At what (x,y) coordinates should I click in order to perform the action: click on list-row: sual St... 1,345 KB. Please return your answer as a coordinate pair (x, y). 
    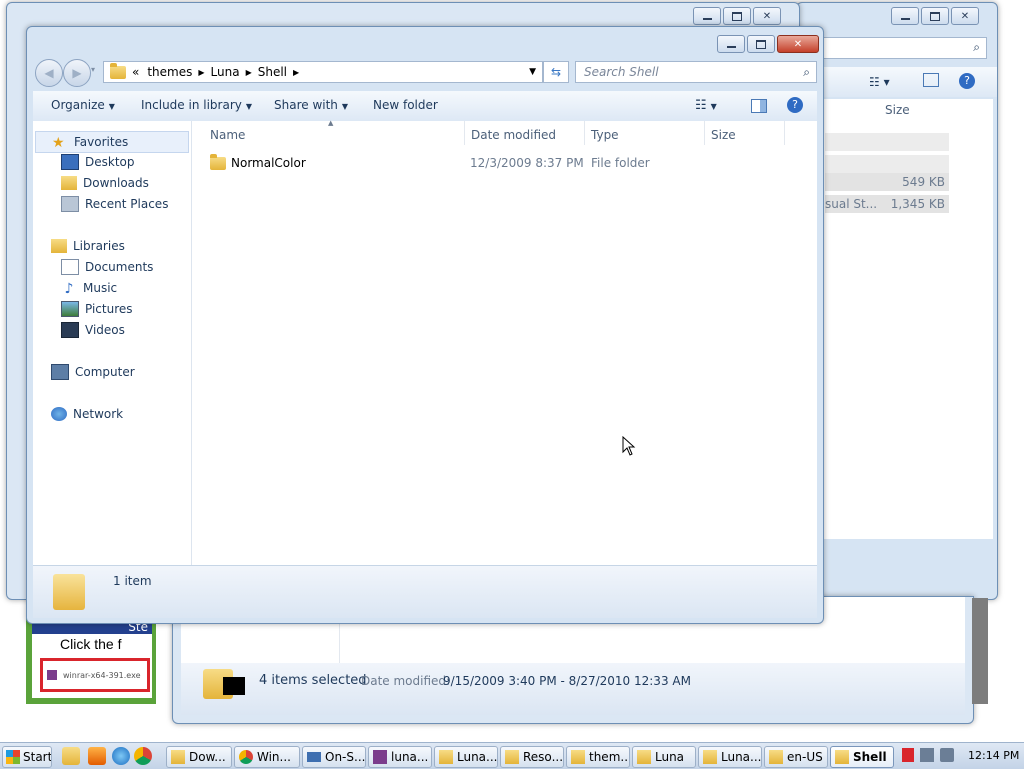
    Looking at the image, I should click on (887, 204).